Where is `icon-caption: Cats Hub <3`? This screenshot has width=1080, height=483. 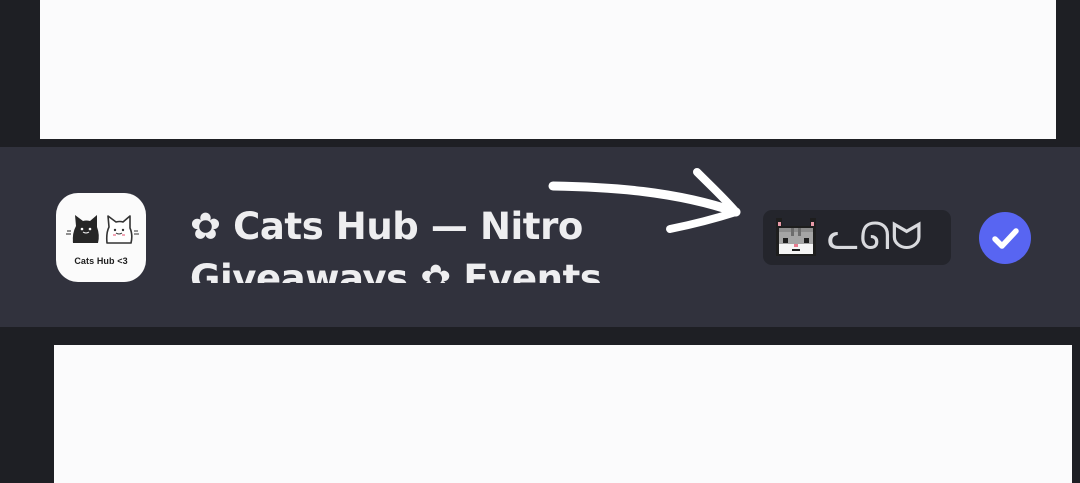 icon-caption: Cats Hub <3 is located at coordinates (101, 261).